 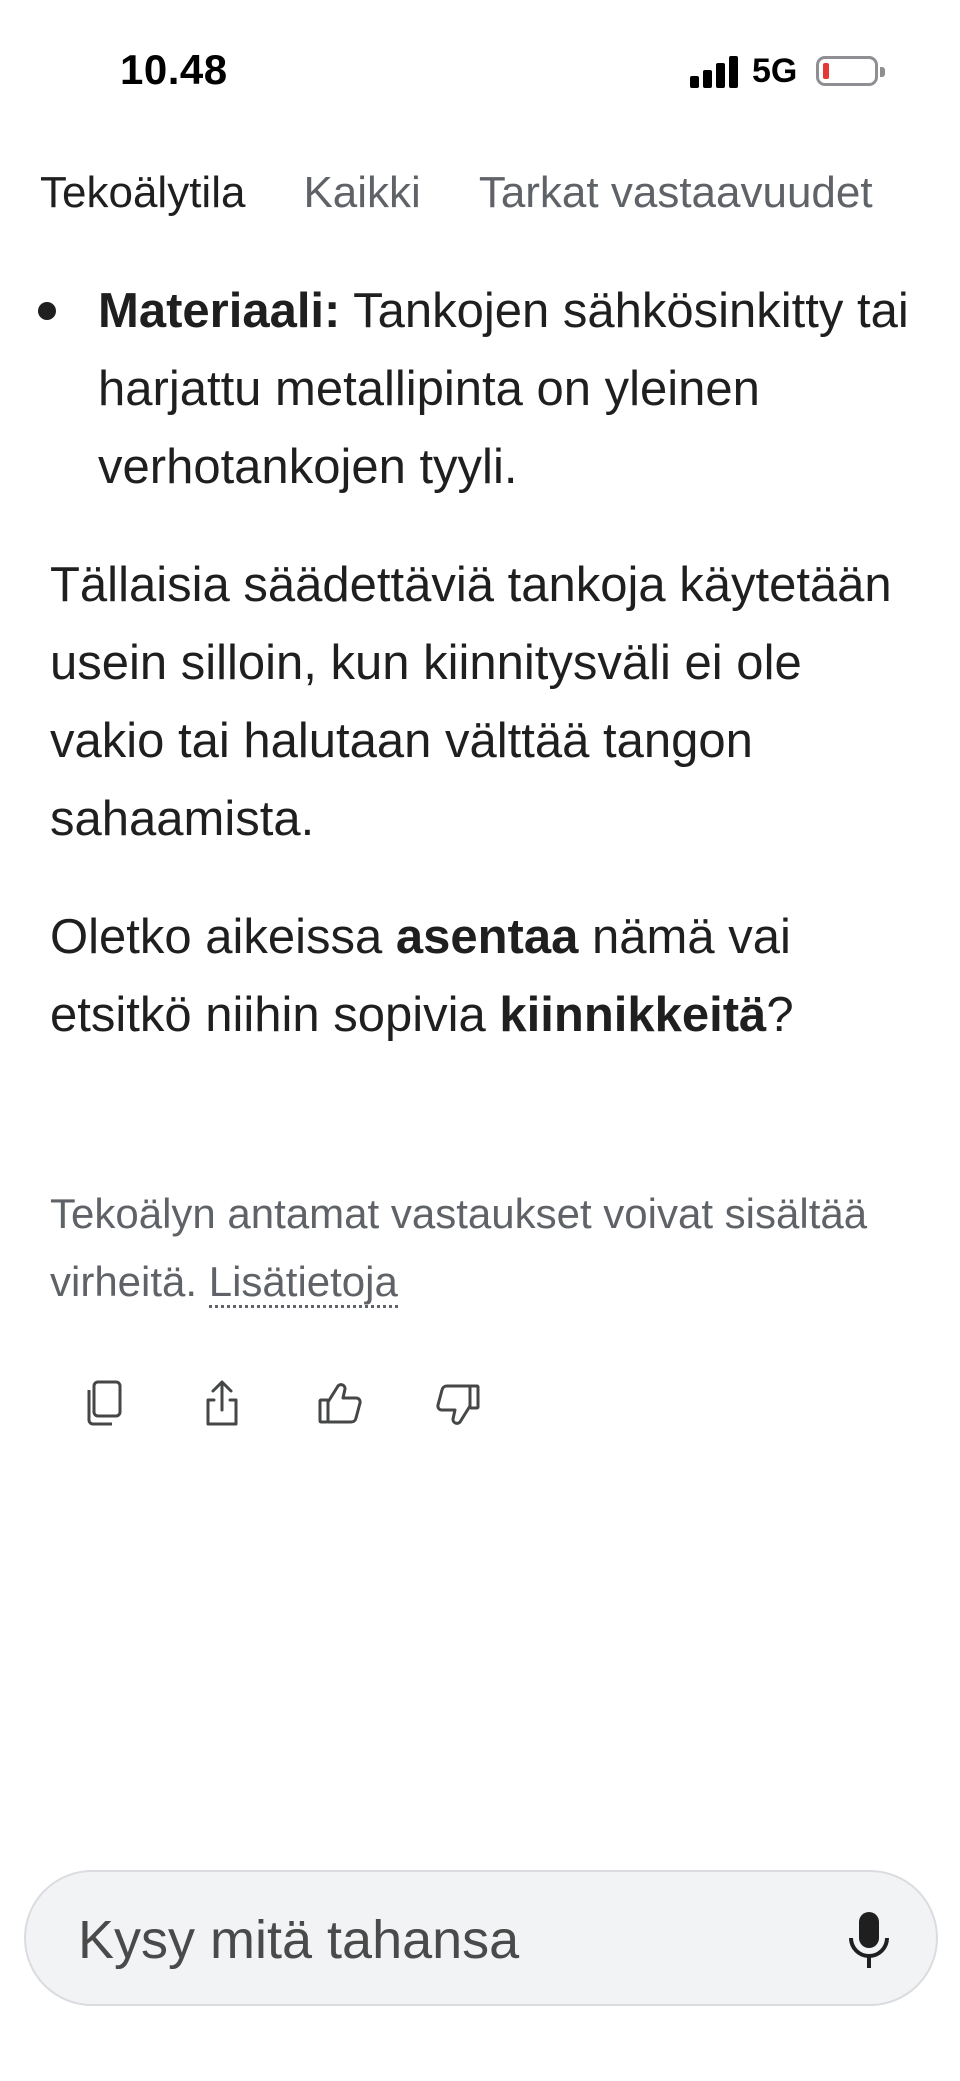 What do you see at coordinates (456, 193) in the screenshot?
I see `search-mode-tabs: Tekoälytila Kaikki Tarkat vastaavuudet` at bounding box center [456, 193].